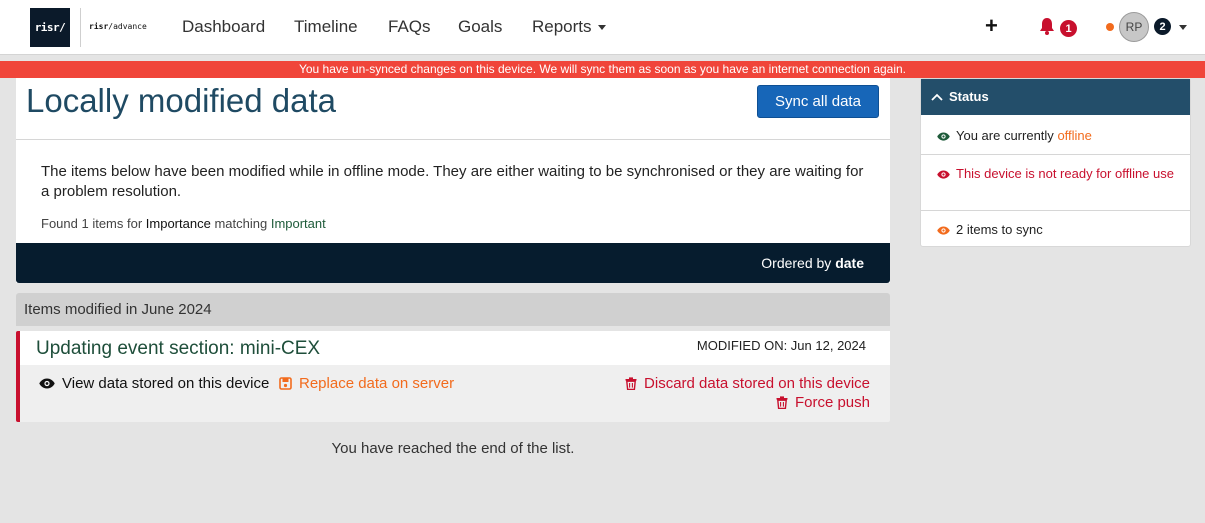 Image resolution: width=1205 pixels, height=523 pixels. What do you see at coordinates (453, 448) in the screenshot?
I see `list-end-message: You have reached the end of the list.` at bounding box center [453, 448].